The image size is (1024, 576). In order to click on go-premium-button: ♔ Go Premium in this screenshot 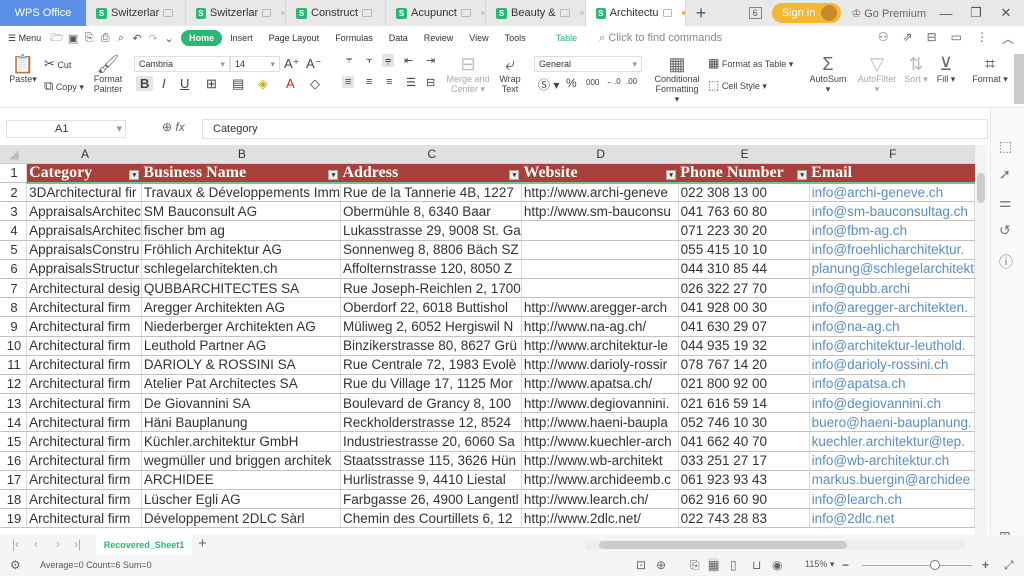, I will do `click(888, 13)`.